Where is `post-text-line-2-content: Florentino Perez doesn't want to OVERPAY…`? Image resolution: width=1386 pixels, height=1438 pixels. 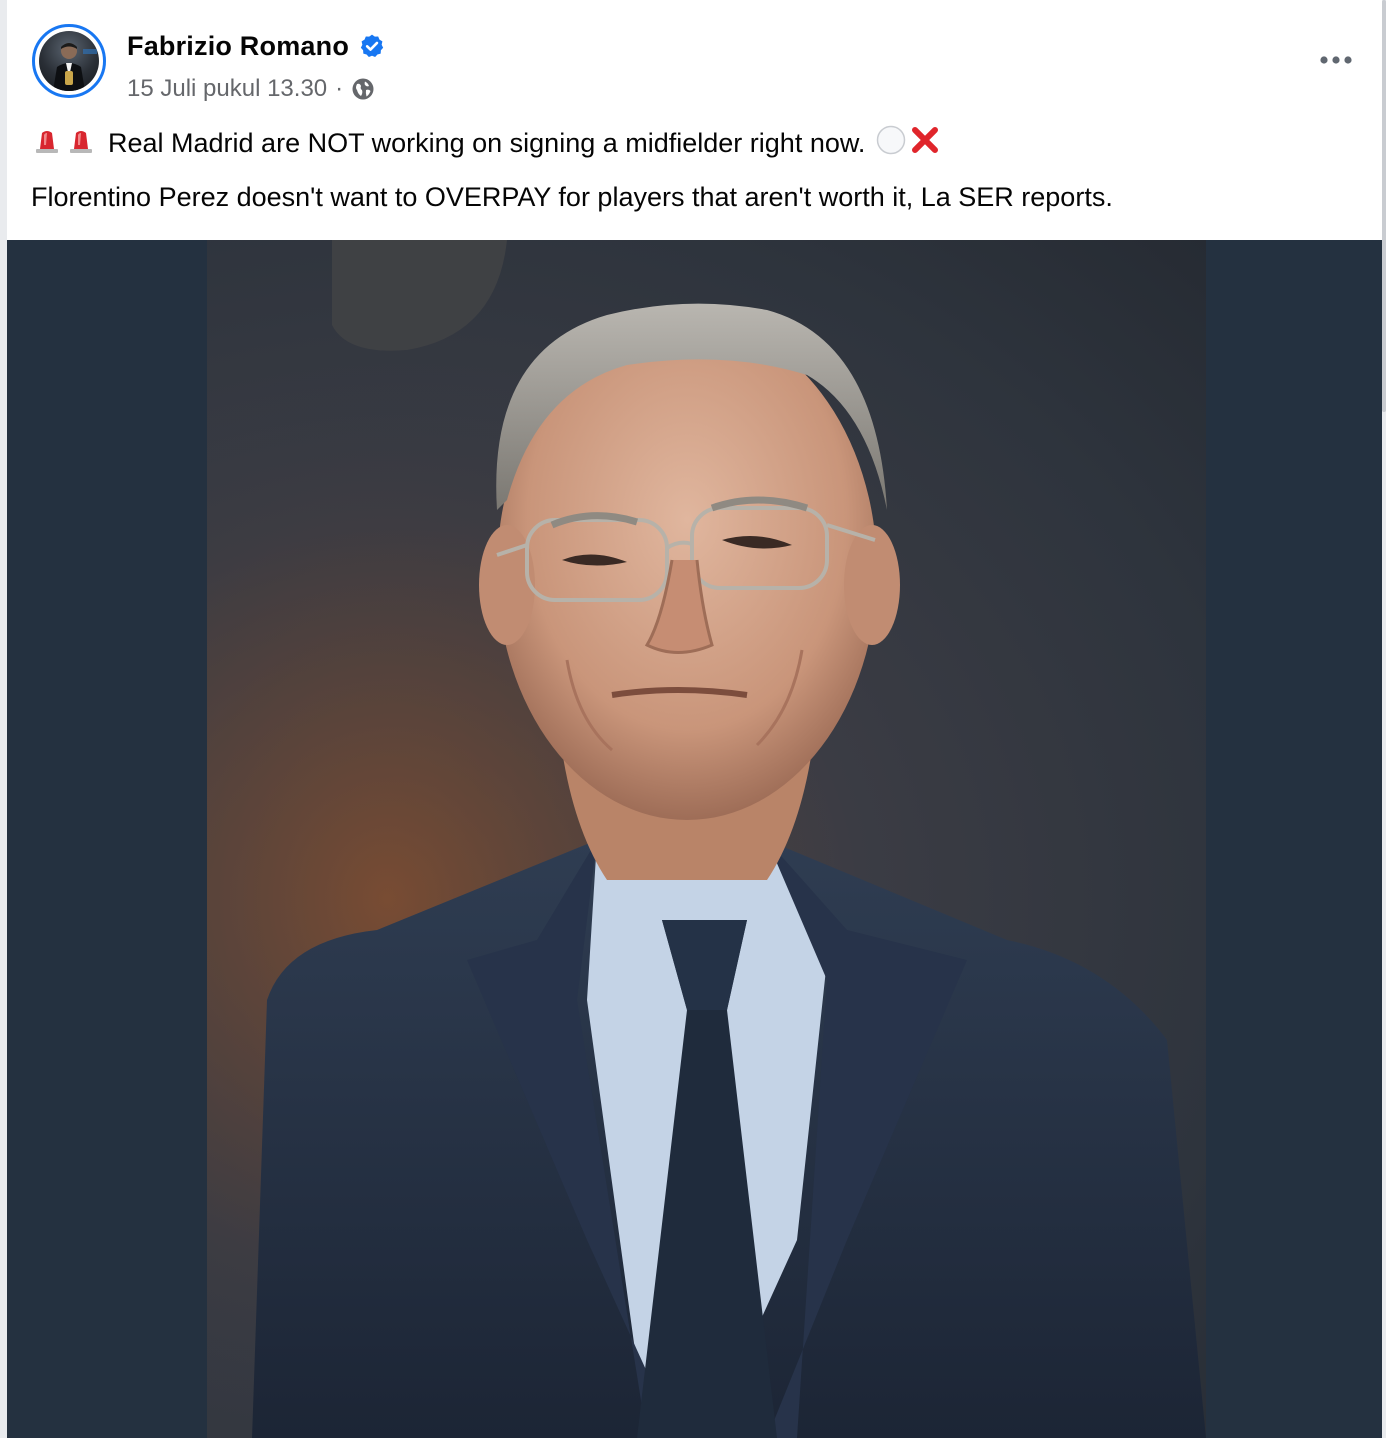
post-text-line-2-content: Florentino Perez doesn't want to OVERPAY… is located at coordinates (572, 196).